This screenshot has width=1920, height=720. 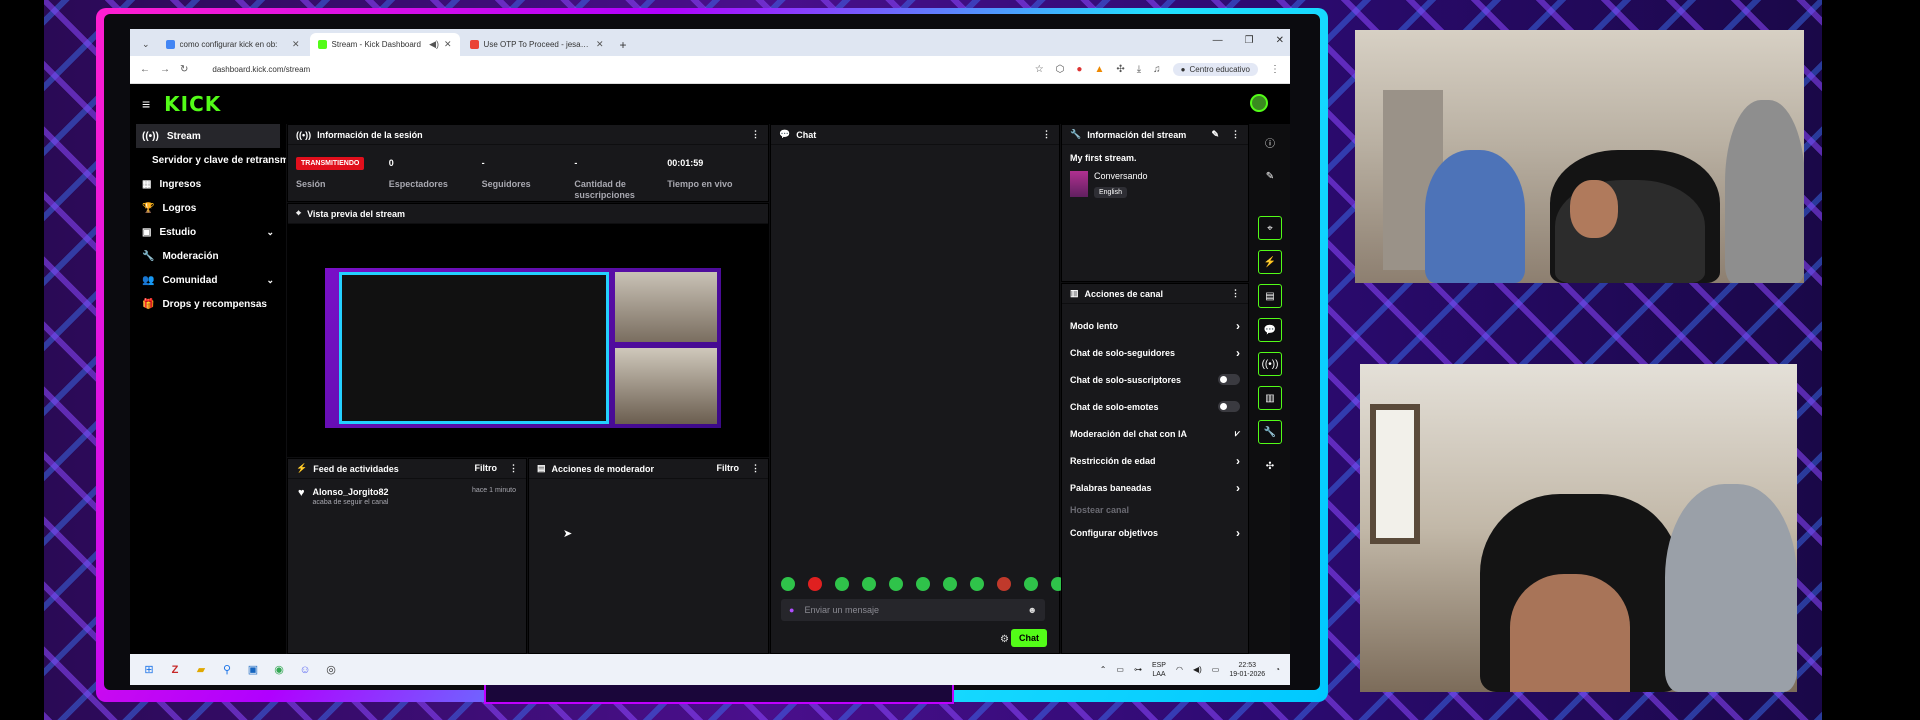 I want to click on sidebar-item-comunidad: 👥 Comunidad ⌄, so click(x=208, y=280).